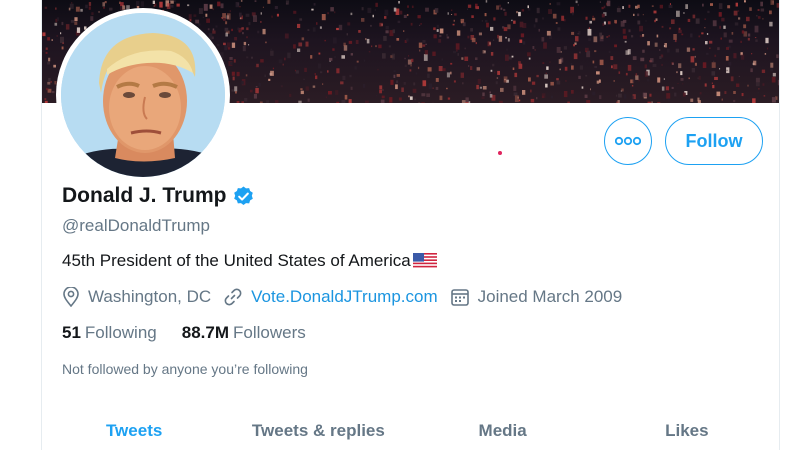 The image size is (800, 450). Describe the element at coordinates (136, 225) in the screenshot. I see `user-handle: @realDonaldTrump` at that location.